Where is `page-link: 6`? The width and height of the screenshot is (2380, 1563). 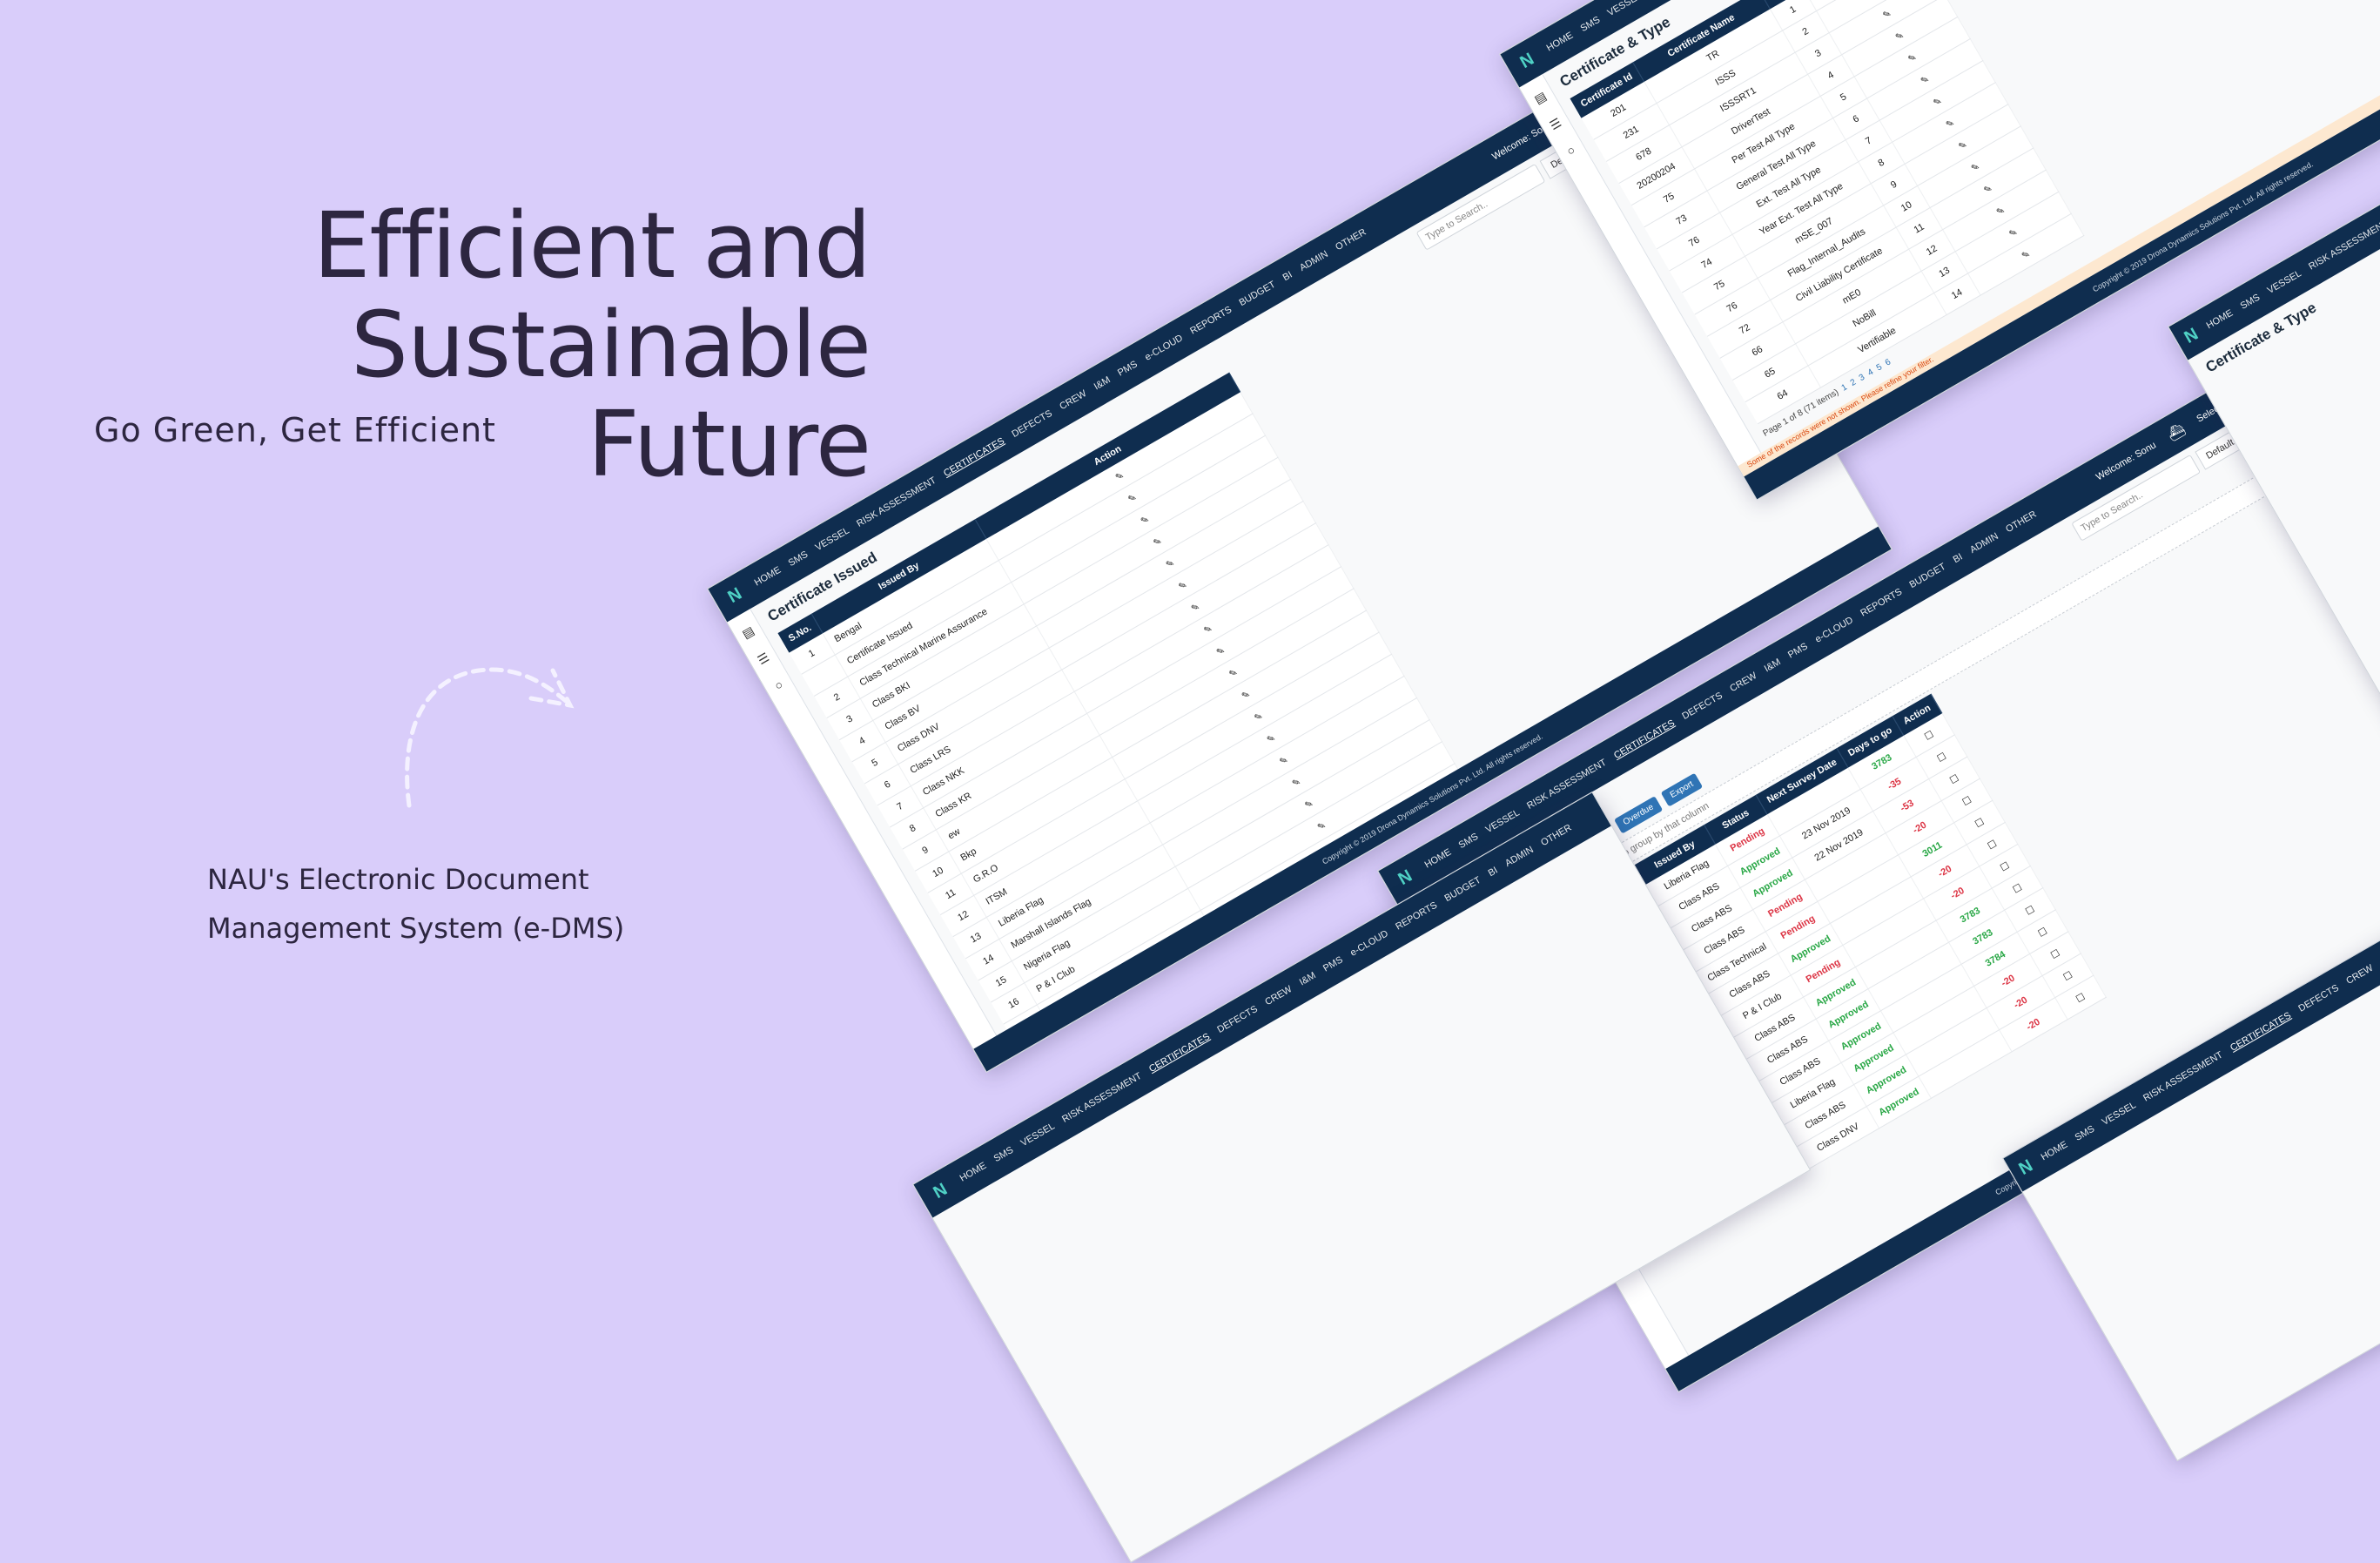
page-link: 6 is located at coordinates (1888, 362).